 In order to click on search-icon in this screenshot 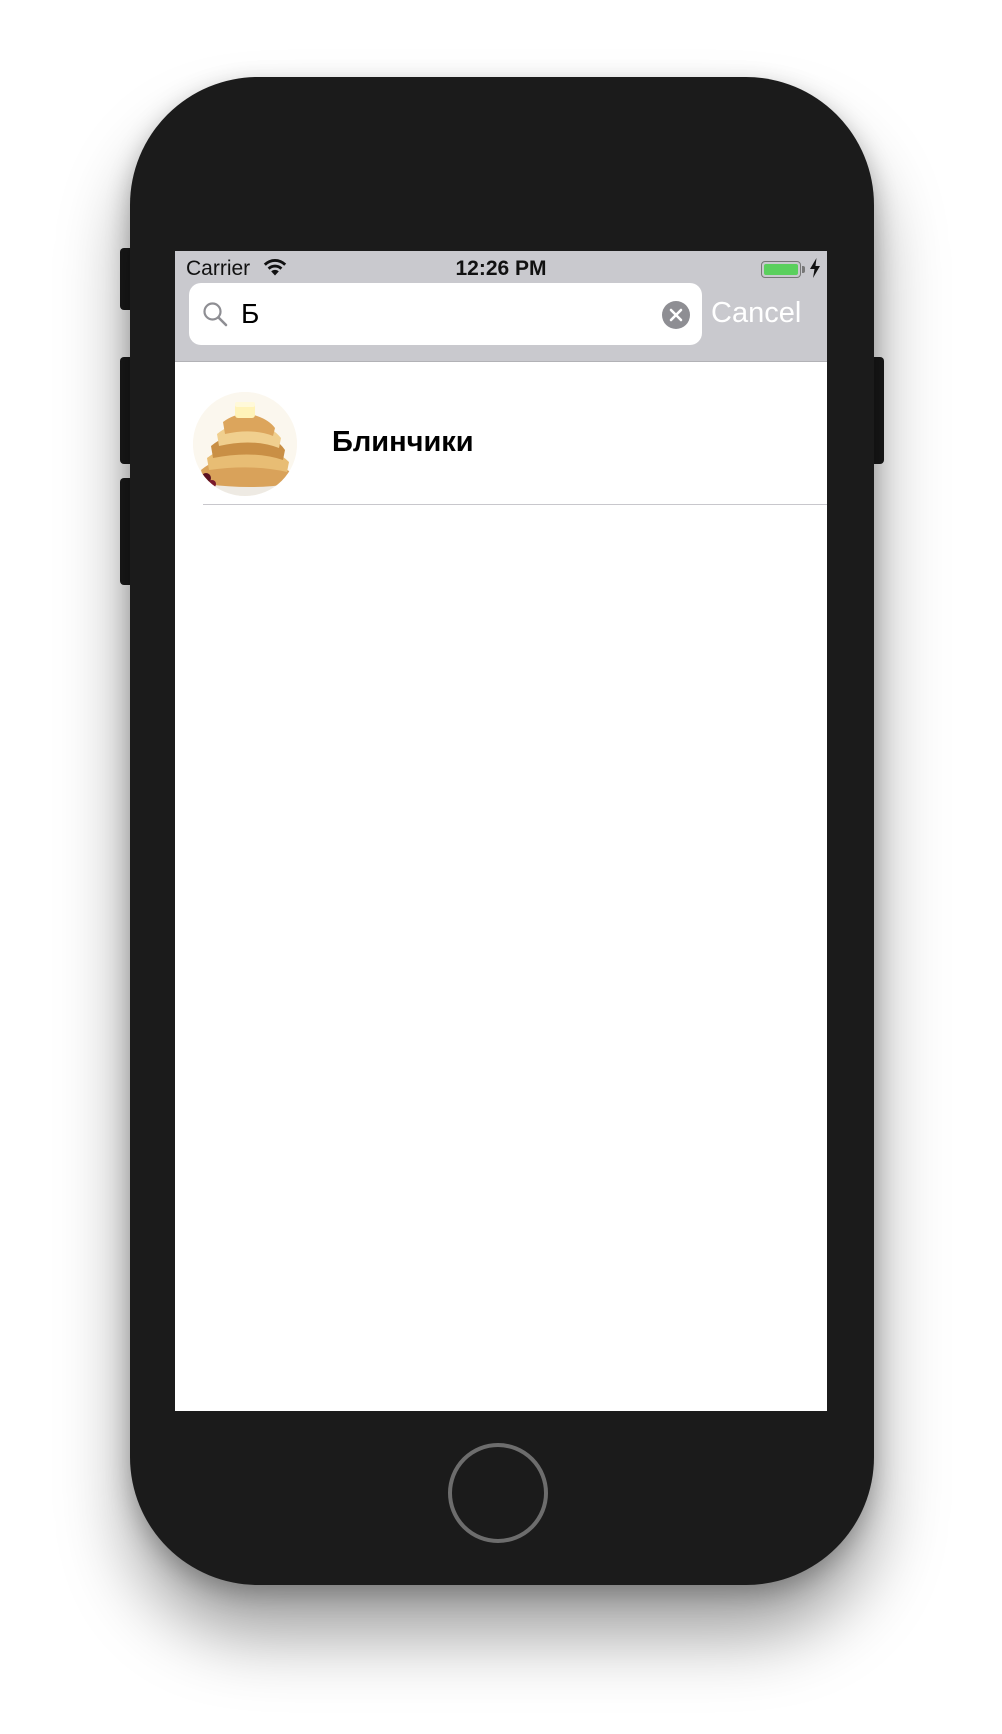, I will do `click(215, 314)`.